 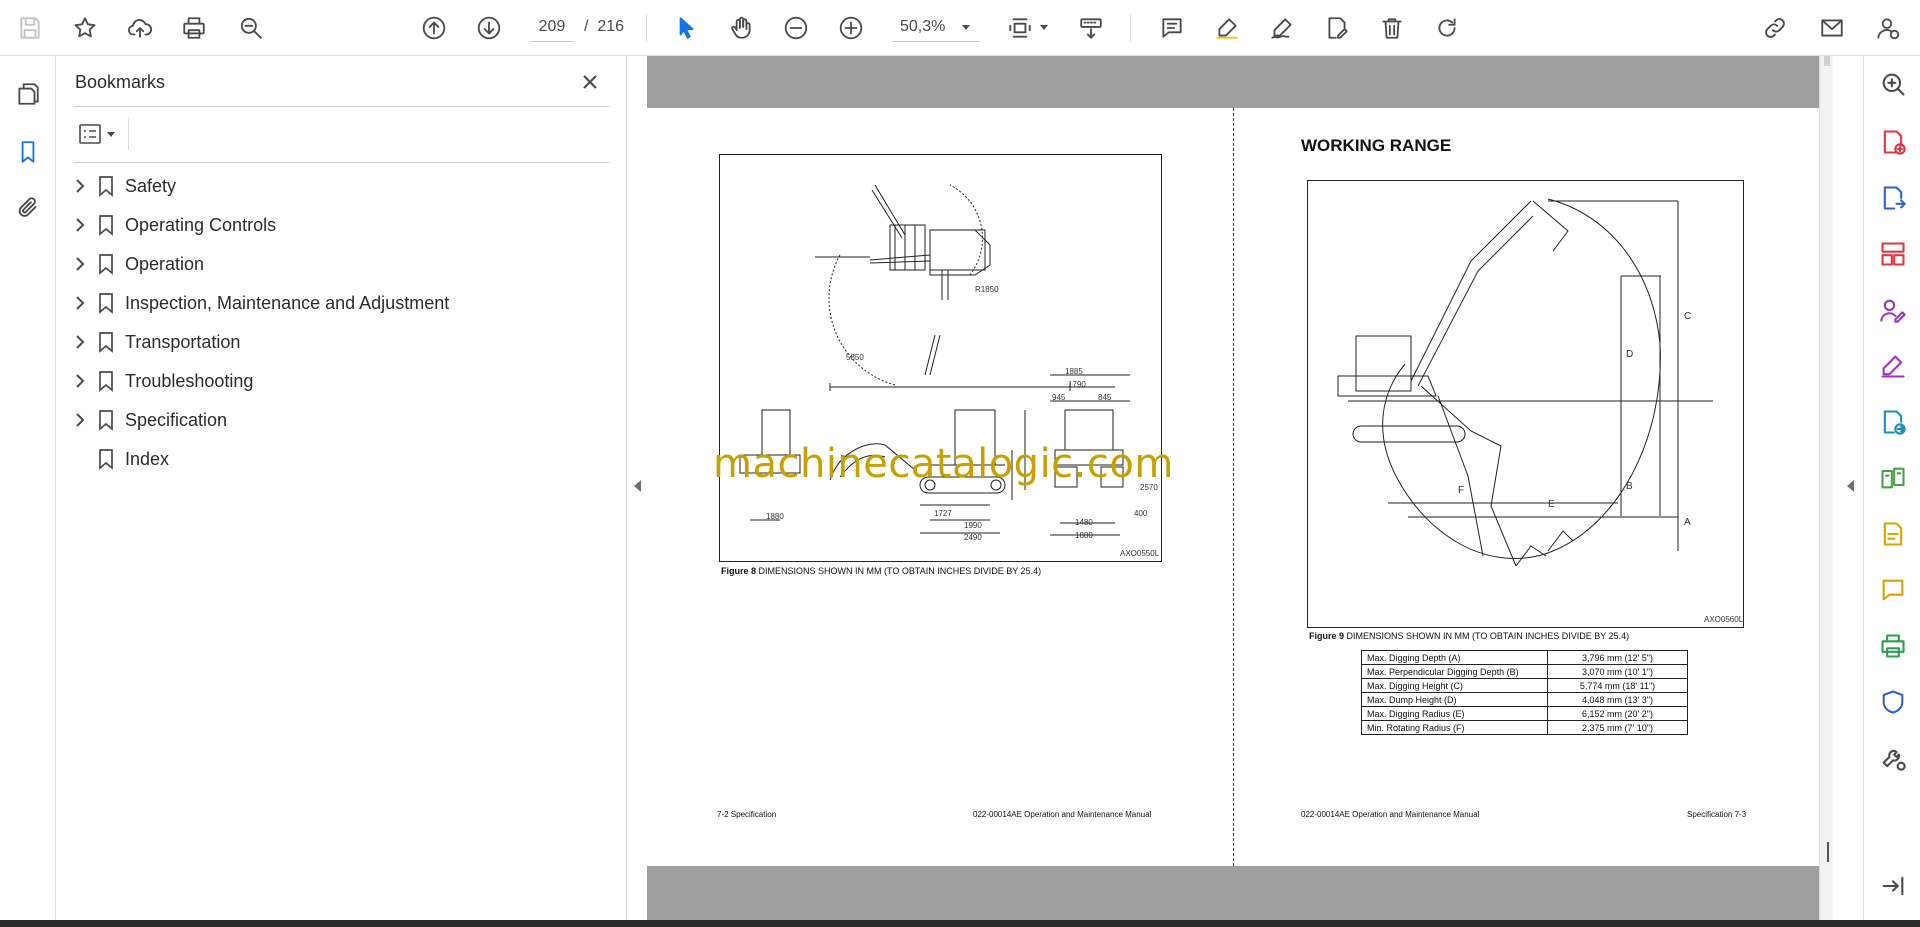 I want to click on export-pdf-icon, so click(x=1893, y=198).